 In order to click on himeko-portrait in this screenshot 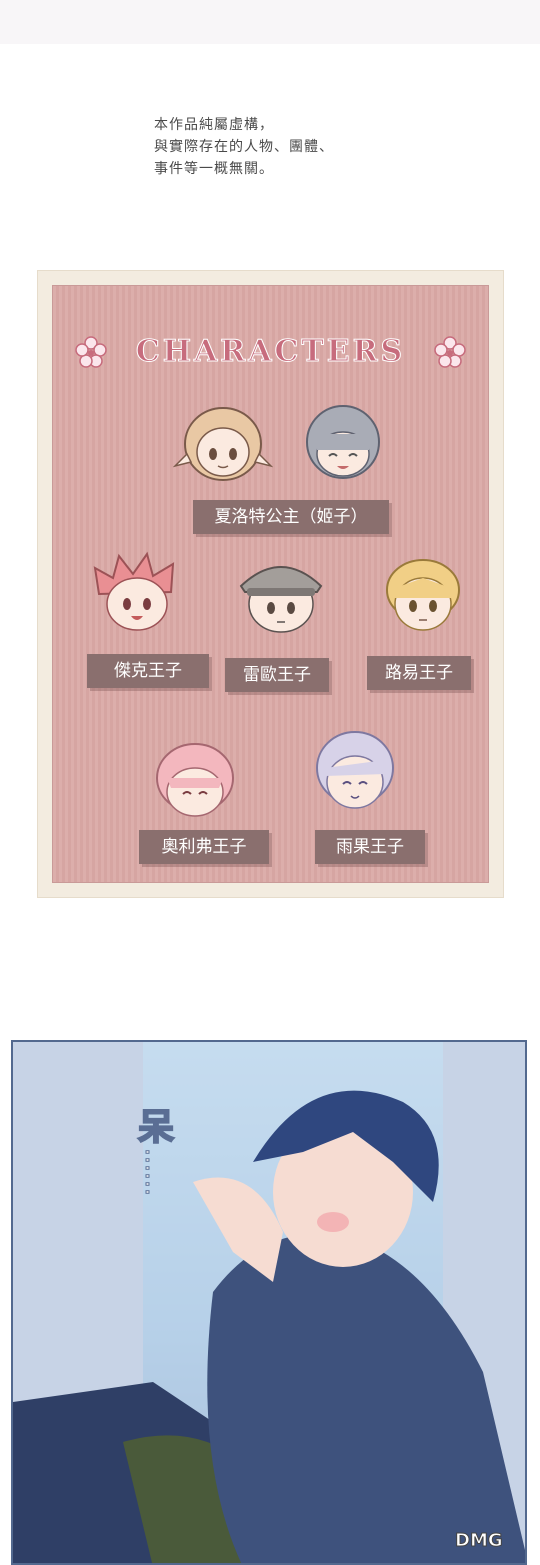, I will do `click(343, 442)`.